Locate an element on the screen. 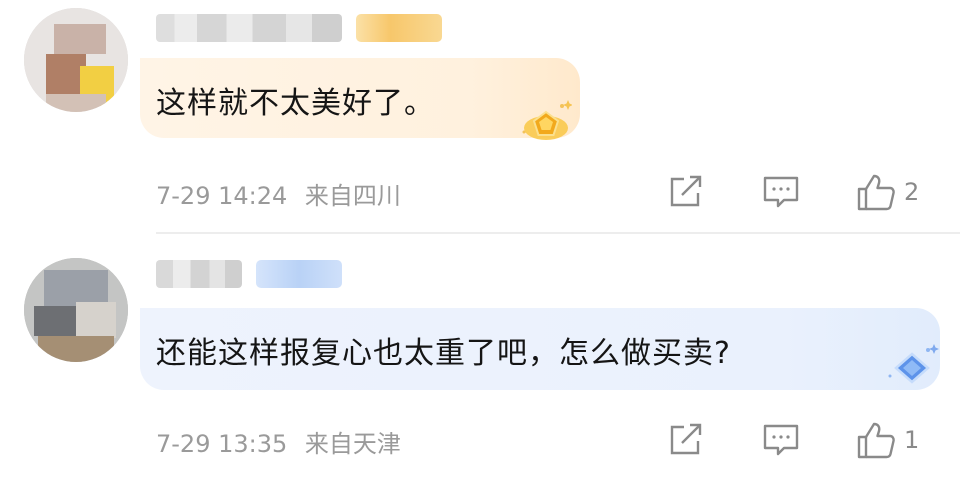 Image resolution: width=960 pixels, height=488 pixels. like-count: 1 is located at coordinates (912, 440).